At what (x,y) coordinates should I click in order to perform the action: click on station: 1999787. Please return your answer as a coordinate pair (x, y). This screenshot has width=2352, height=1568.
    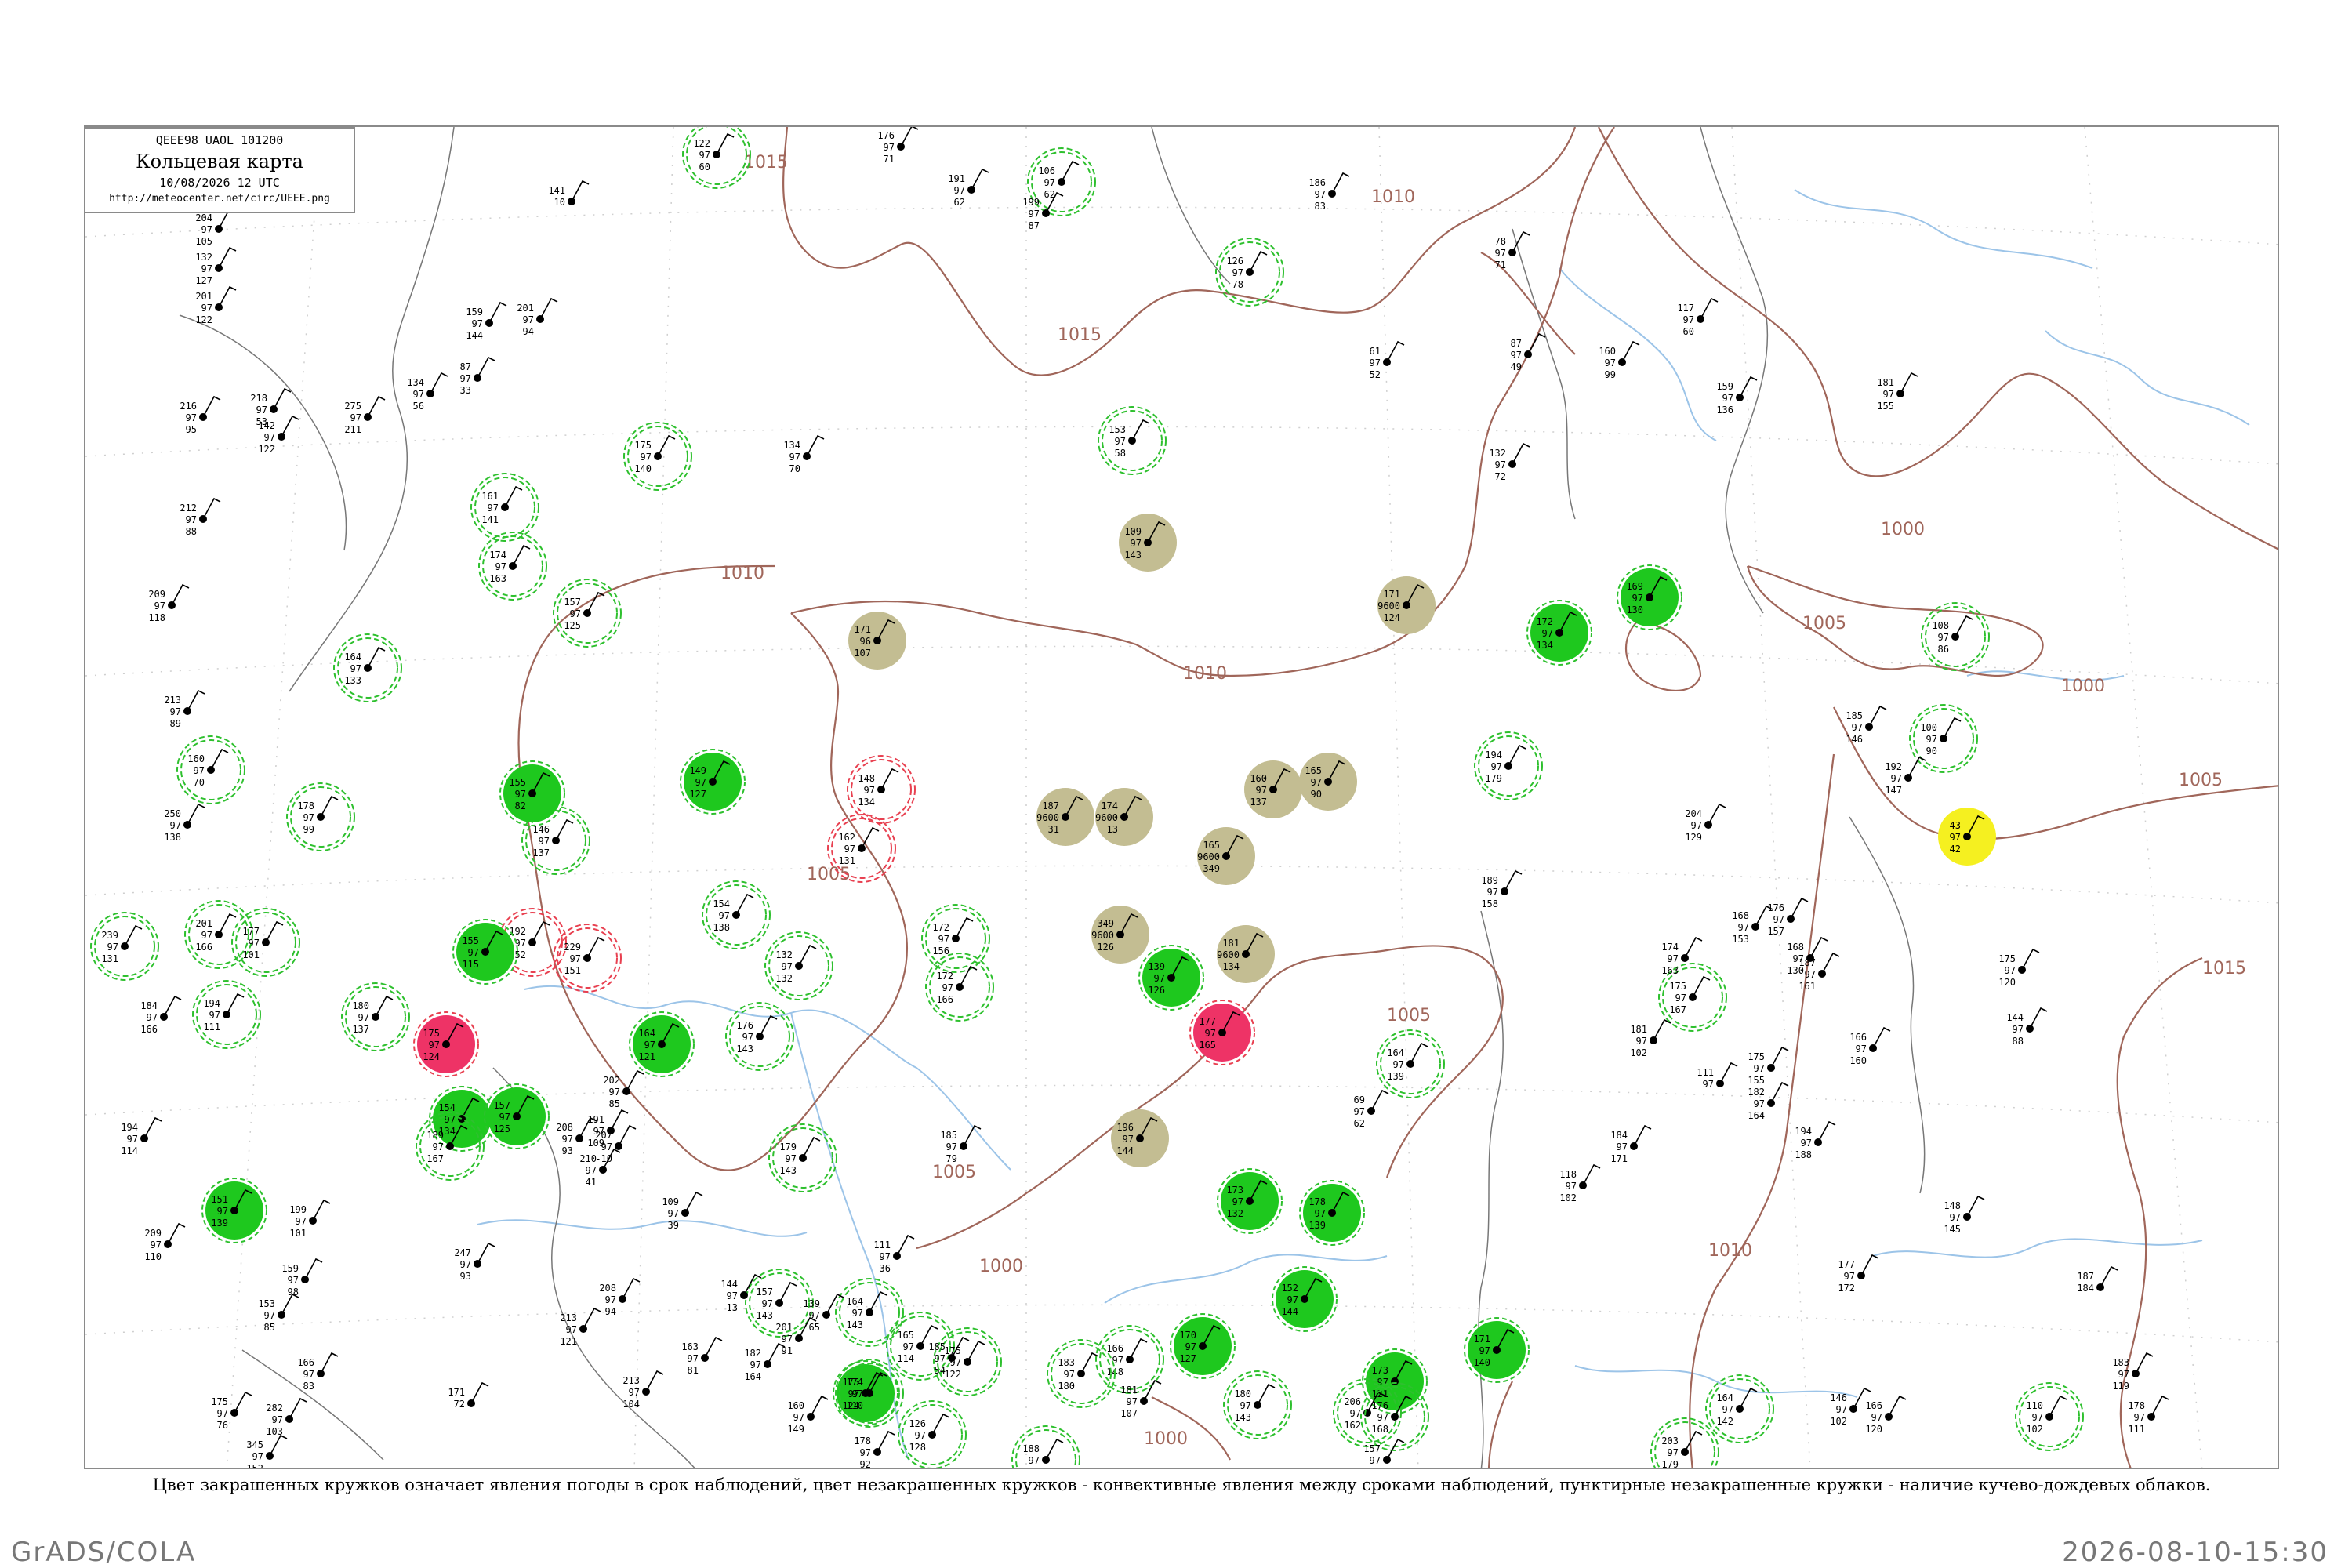
    Looking at the image, I should click on (1043, 211).